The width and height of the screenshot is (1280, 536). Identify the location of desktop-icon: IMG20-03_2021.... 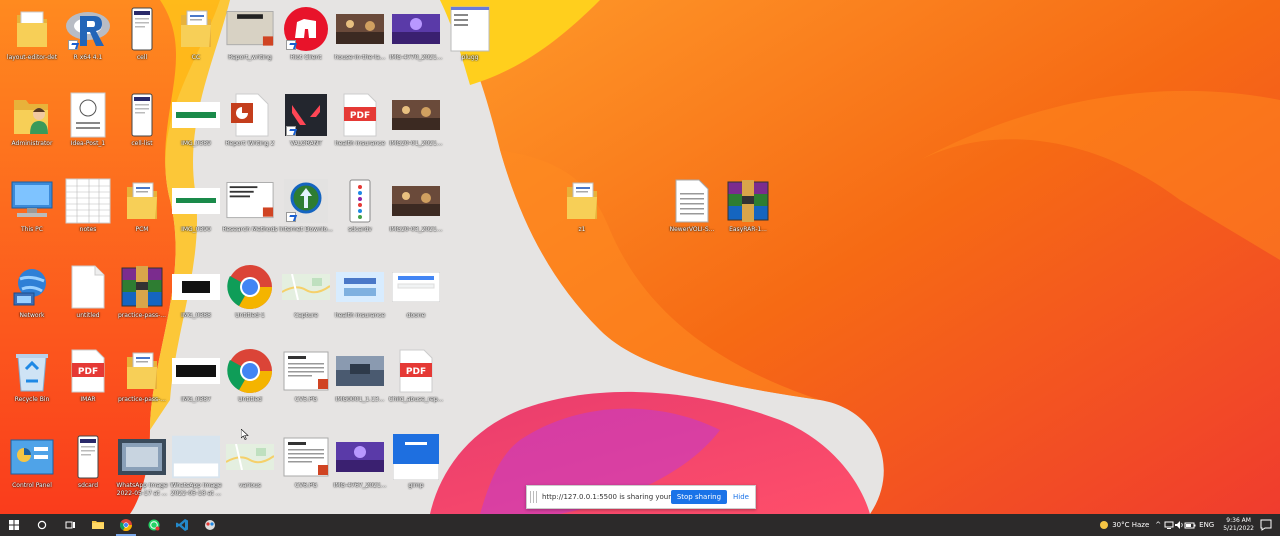
(416, 206).